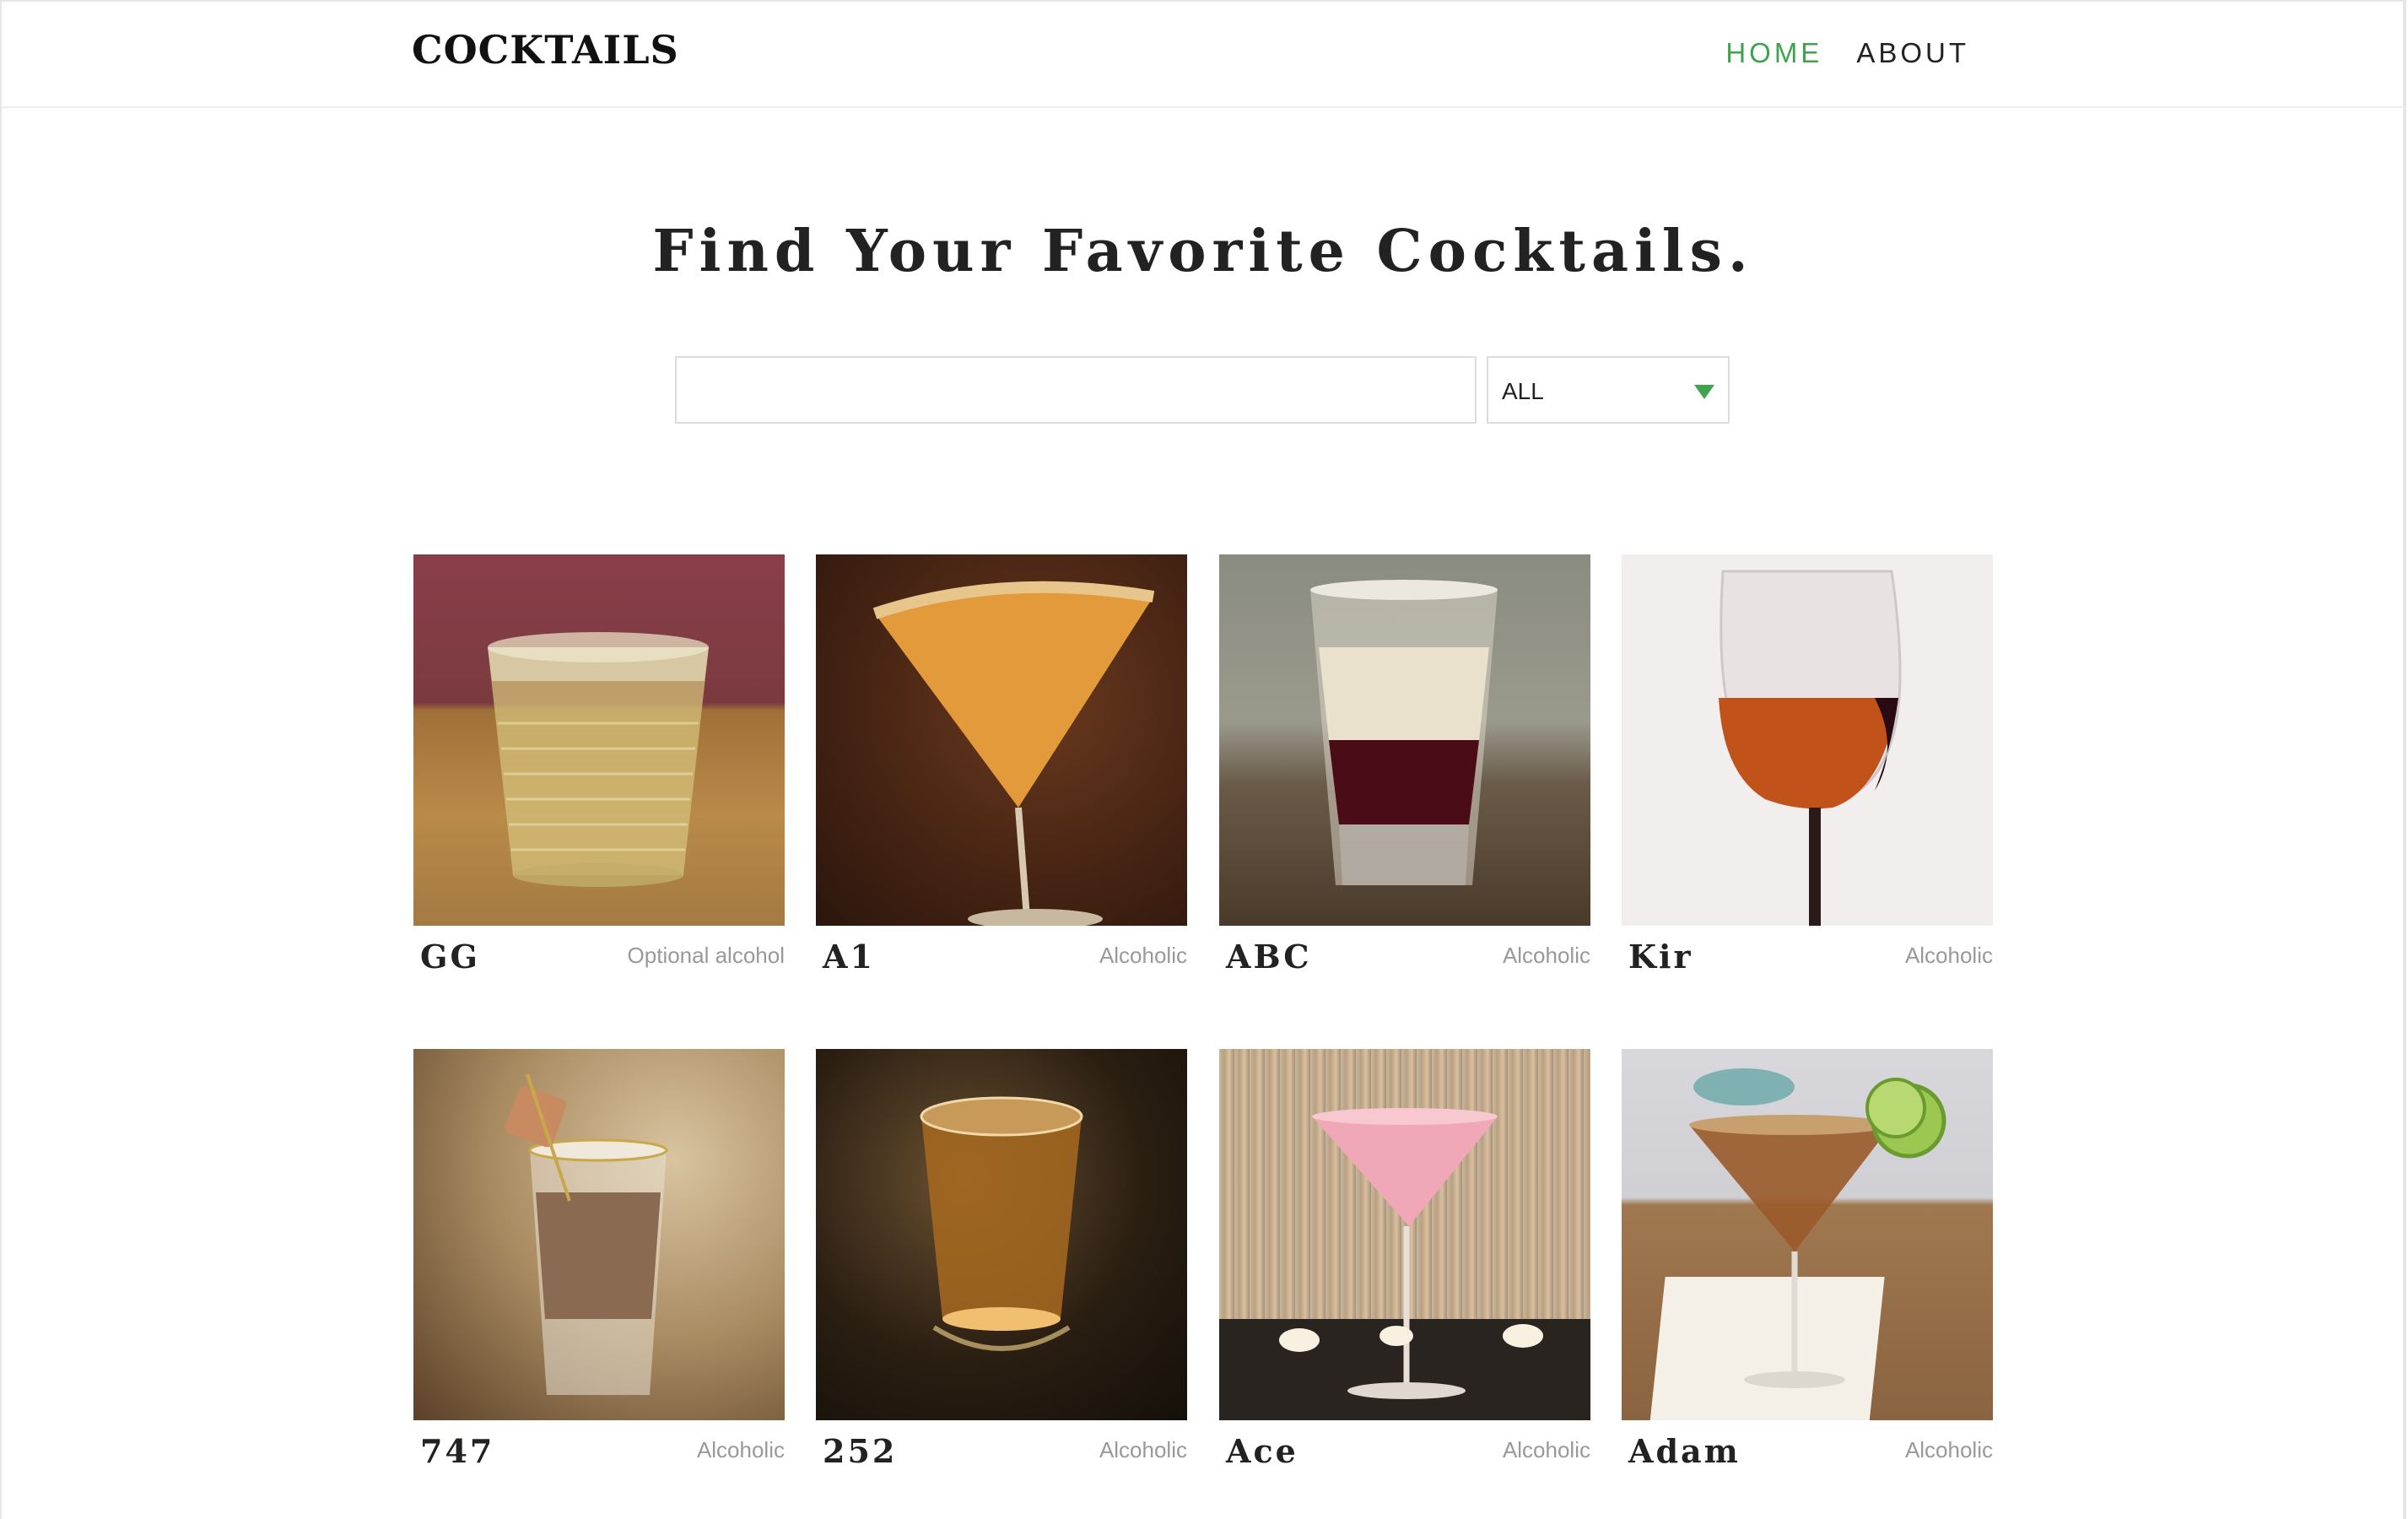 The height and width of the screenshot is (1519, 2408). I want to click on cocktail-card: Adam Alcoholic, so click(1807, 1259).